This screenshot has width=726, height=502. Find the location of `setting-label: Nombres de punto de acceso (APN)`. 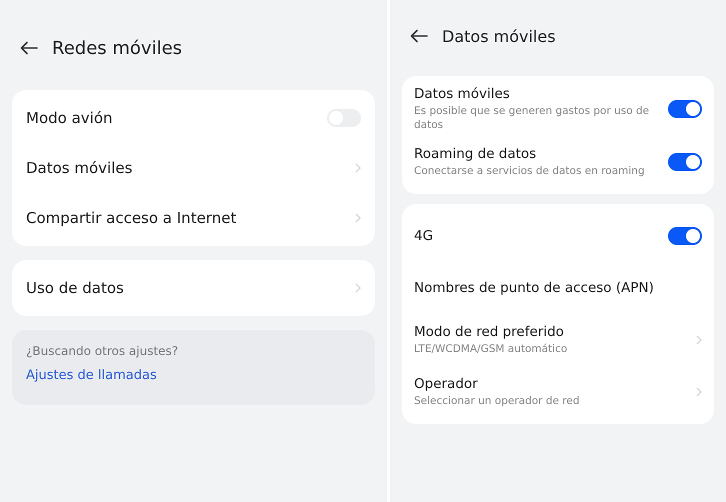

setting-label: Nombres de punto de acceso (APN) is located at coordinates (534, 288).